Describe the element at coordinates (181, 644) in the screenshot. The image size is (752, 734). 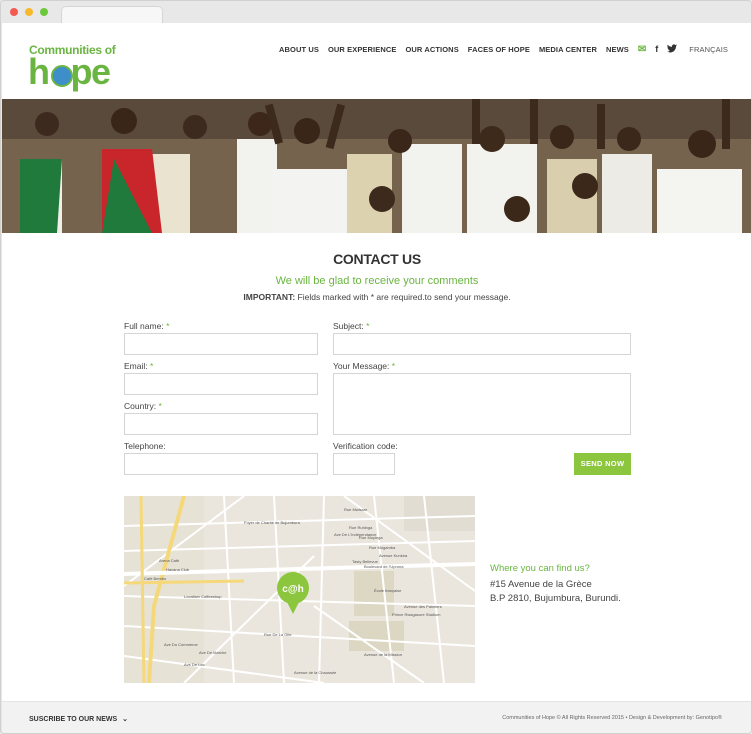
I see `map-label-commerce: Ave Du Commerce` at that location.